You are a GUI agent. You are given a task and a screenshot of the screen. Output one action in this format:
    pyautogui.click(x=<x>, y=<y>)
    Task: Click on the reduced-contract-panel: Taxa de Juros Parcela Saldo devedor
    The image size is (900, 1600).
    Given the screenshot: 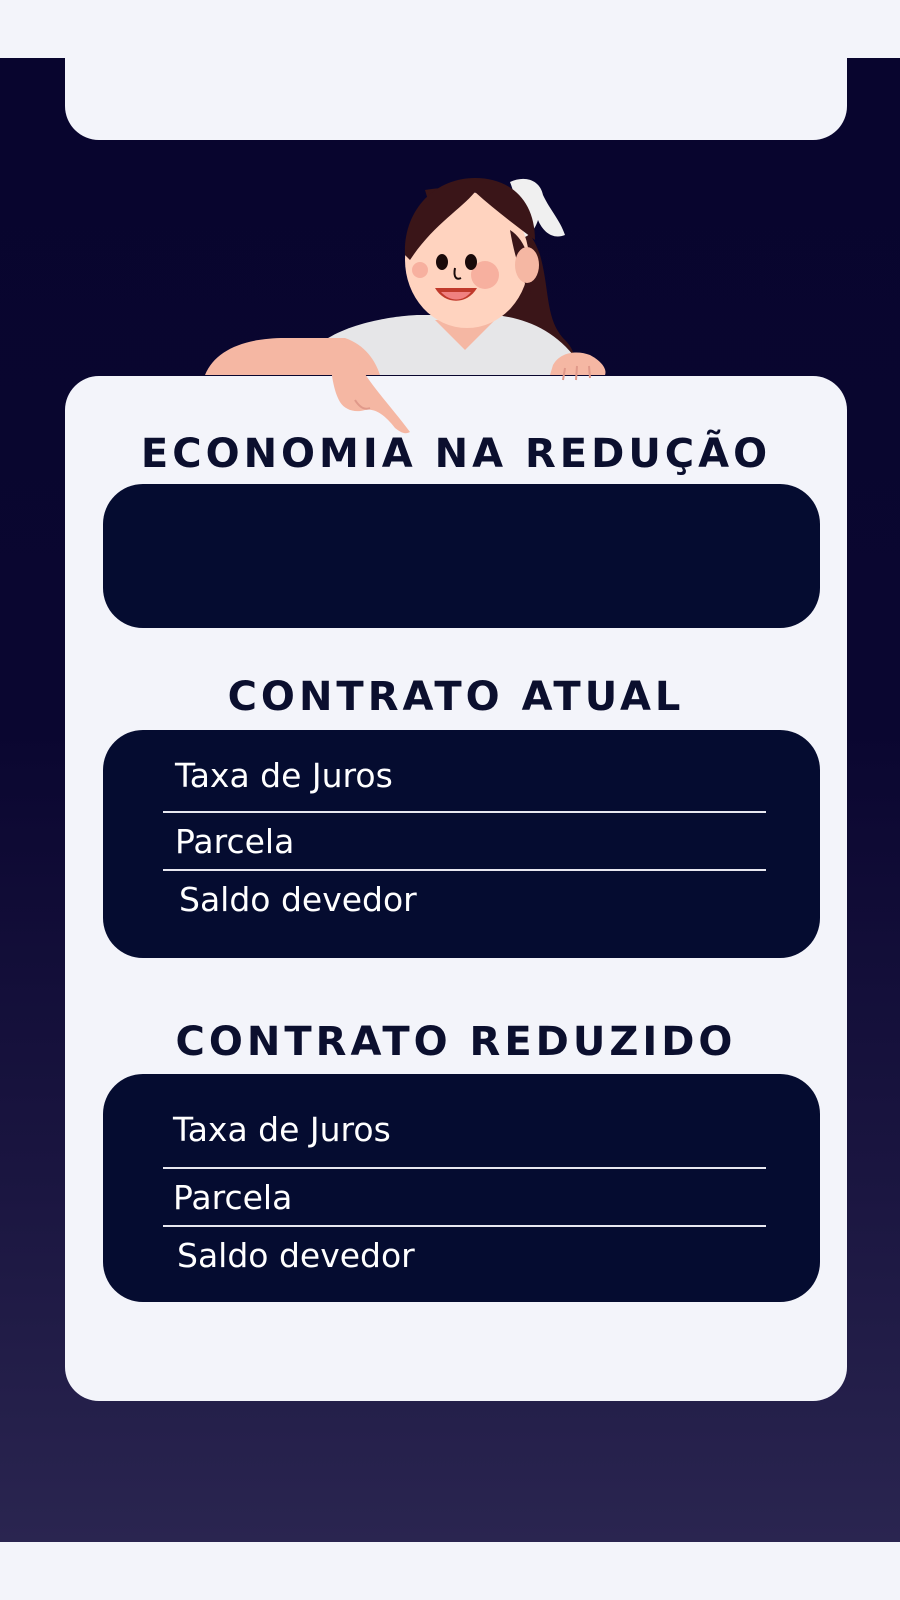 What is the action you would take?
    pyautogui.click(x=461, y=1188)
    